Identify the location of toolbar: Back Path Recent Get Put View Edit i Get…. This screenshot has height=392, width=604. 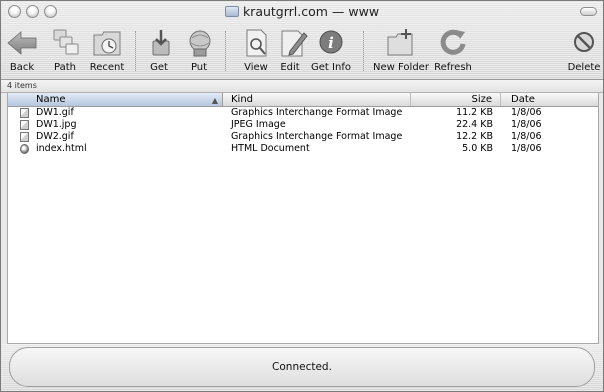
(302, 51).